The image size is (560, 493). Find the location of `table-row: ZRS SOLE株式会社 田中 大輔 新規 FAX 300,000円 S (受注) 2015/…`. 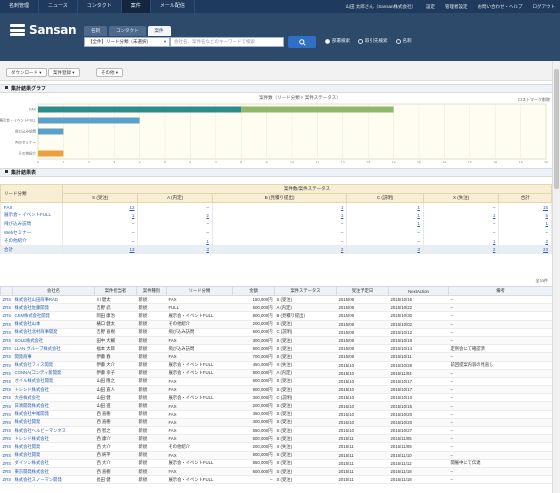

table-row: ZRS SOLE株式会社 田中 大輔 新規 FAX 300,000円 S (受注) 2015/… is located at coordinates (276, 341).